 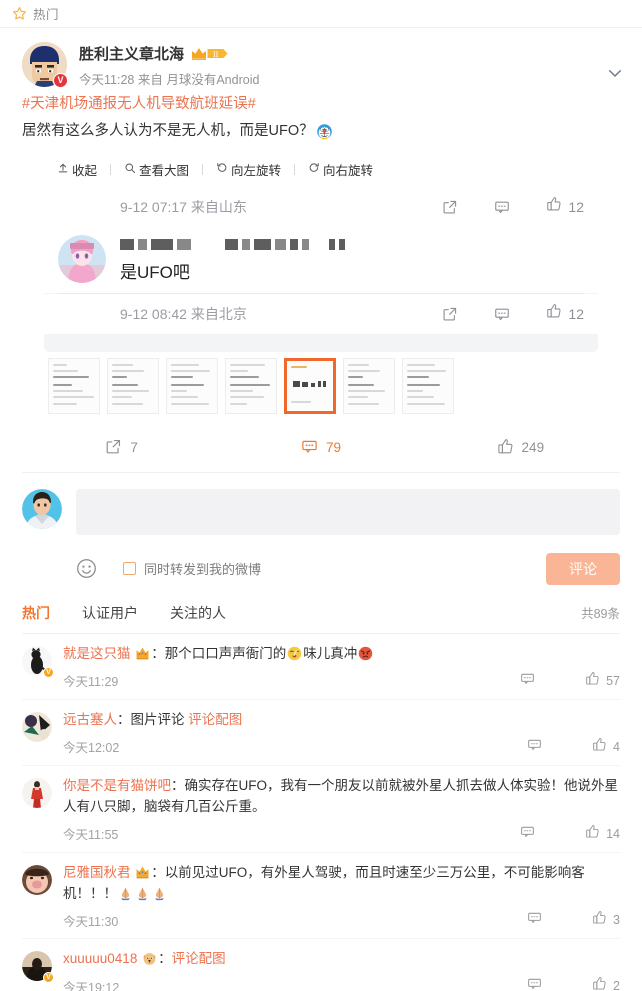 What do you see at coordinates (602, 834) in the screenshot?
I see `comment-like-button: 14` at bounding box center [602, 834].